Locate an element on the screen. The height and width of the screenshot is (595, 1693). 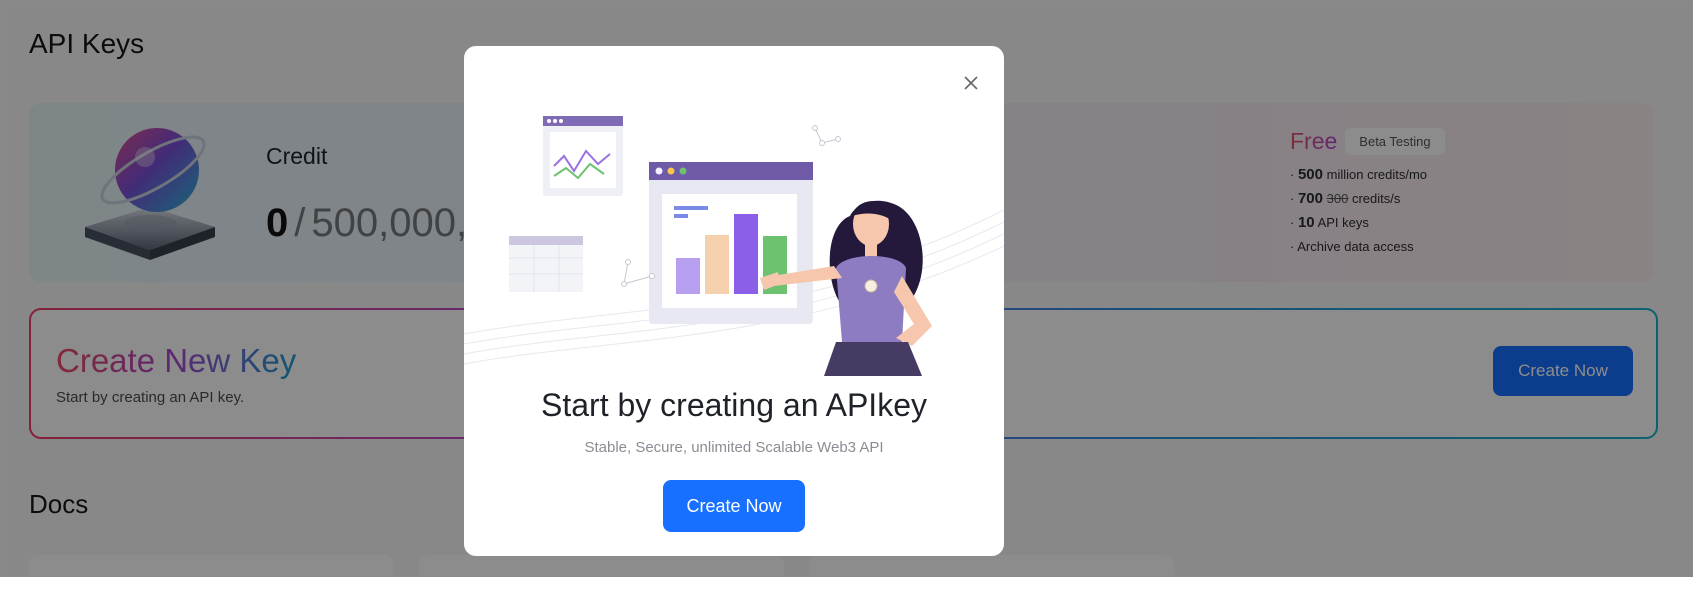
modal-create-now-button: Create Now is located at coordinates (734, 506).